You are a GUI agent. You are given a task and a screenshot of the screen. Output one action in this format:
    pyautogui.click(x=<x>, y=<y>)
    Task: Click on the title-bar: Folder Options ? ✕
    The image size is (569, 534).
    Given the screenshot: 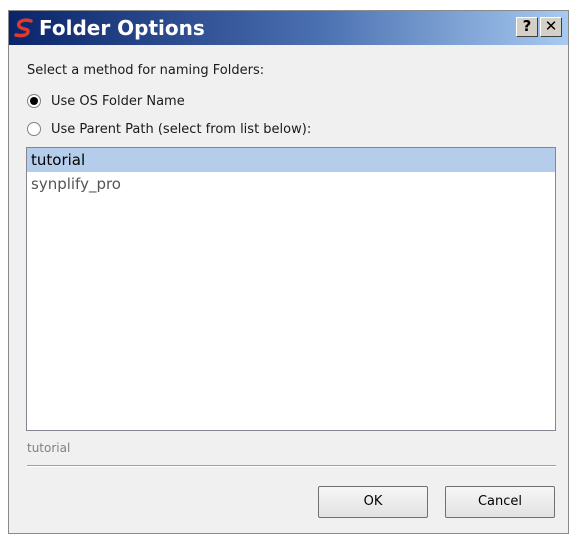 What is the action you would take?
    pyautogui.click(x=288, y=28)
    